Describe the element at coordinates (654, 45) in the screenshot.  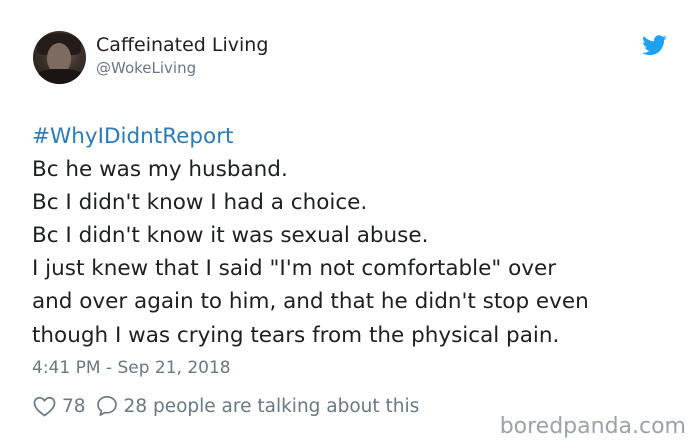
I see `twitter-bird-icon` at that location.